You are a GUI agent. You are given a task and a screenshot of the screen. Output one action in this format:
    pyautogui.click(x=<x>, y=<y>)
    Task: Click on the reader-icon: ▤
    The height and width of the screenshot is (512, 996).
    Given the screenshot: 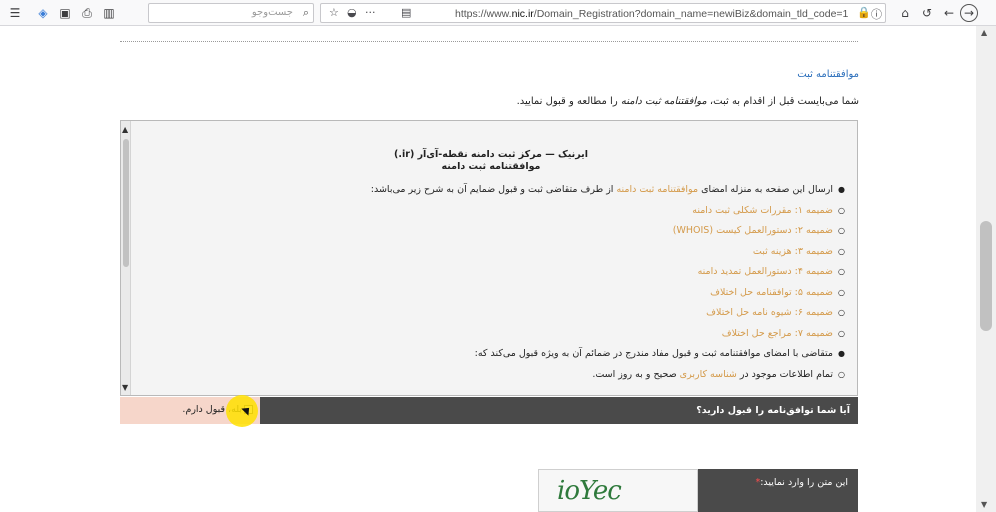 What is the action you would take?
    pyautogui.click(x=406, y=12)
    